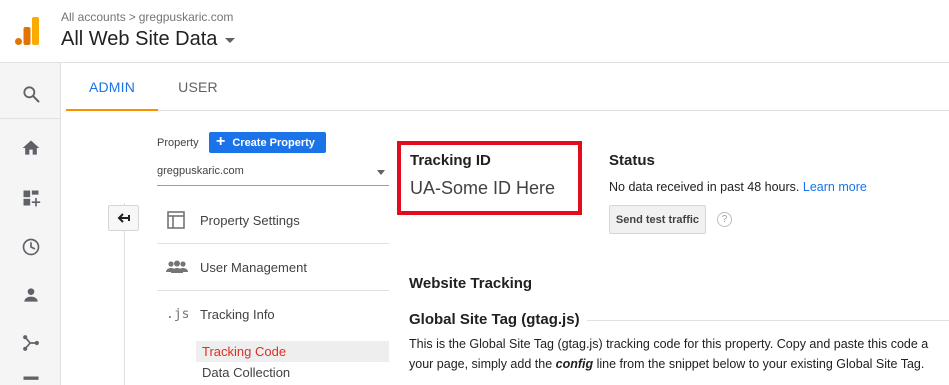  Describe the element at coordinates (112, 87) in the screenshot. I see `tab-admin: ADMIN` at that location.